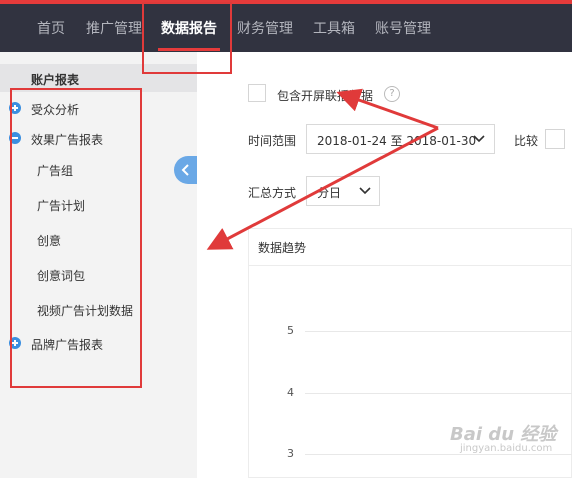 The height and width of the screenshot is (478, 572). I want to click on aggregate-label: 汇总方式, so click(272, 193).